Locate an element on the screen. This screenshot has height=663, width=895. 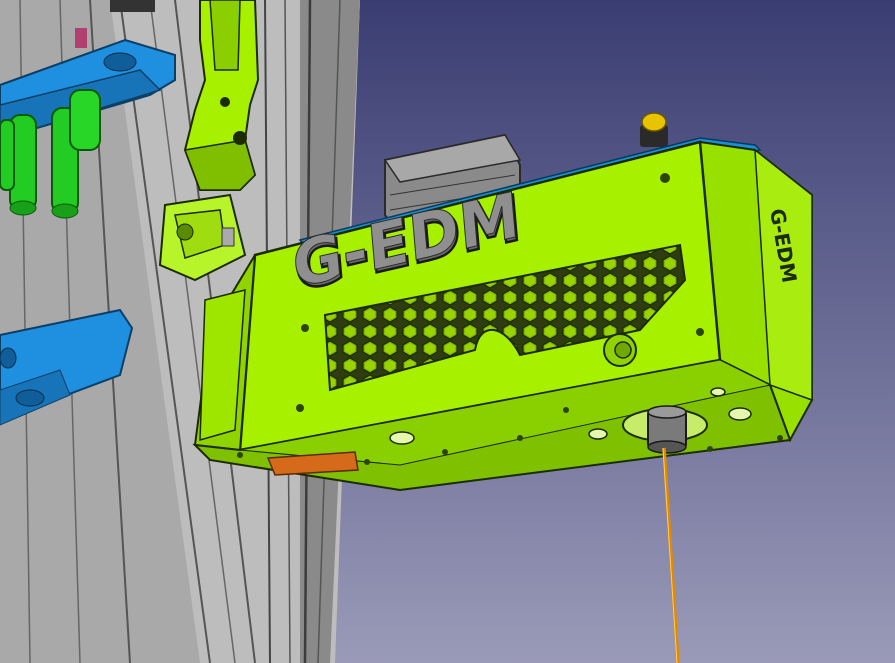
electrode-assembly is located at coordinates (667, 429).